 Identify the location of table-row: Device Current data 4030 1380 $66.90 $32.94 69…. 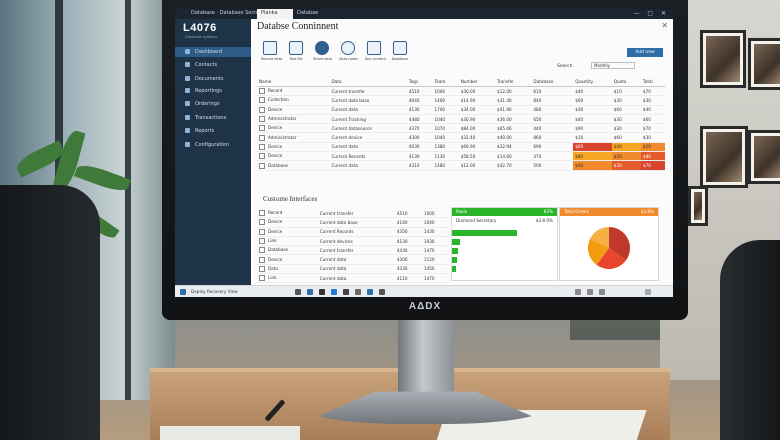
(461, 147).